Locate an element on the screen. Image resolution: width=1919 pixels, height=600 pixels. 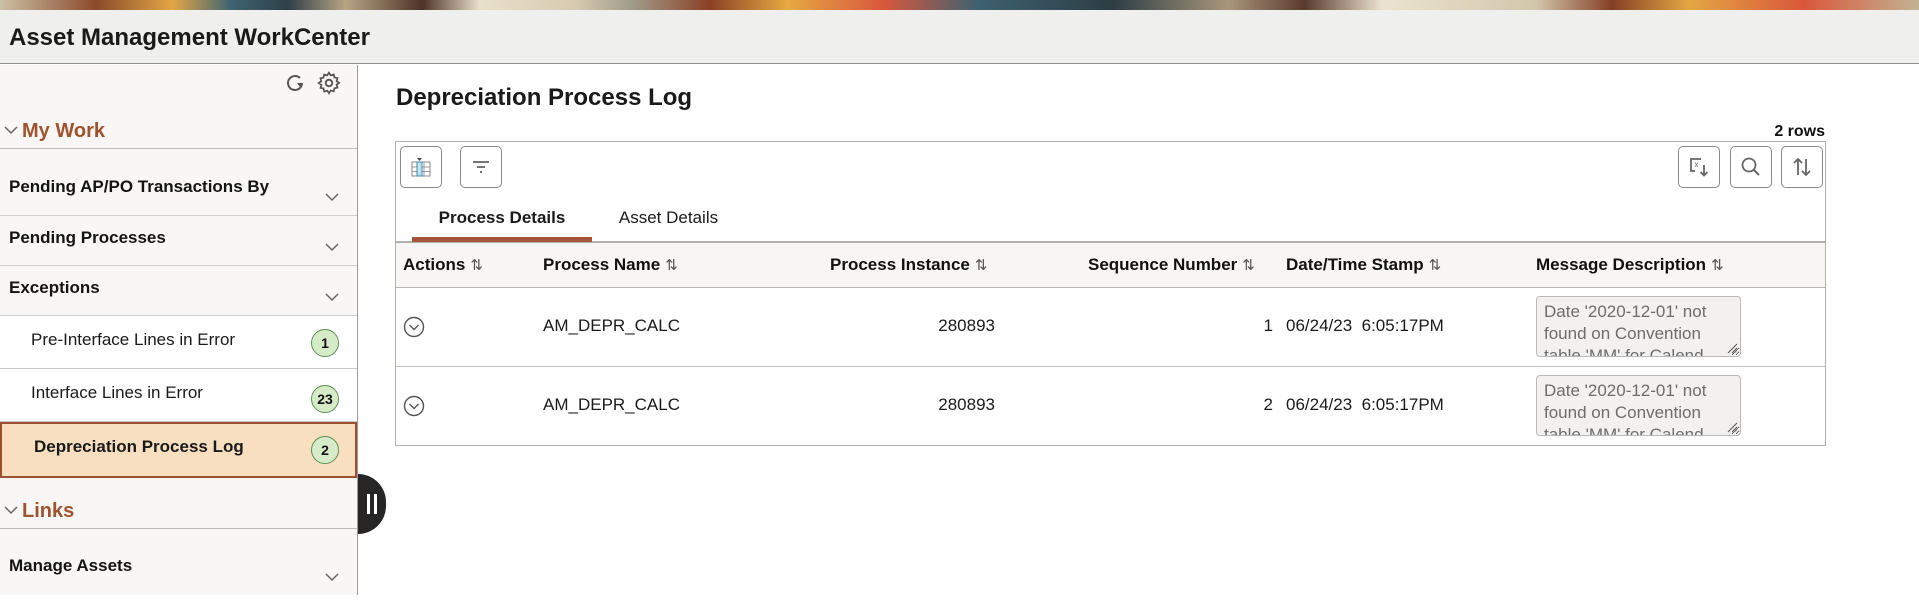
refresh-icon is located at coordinates (295, 83).